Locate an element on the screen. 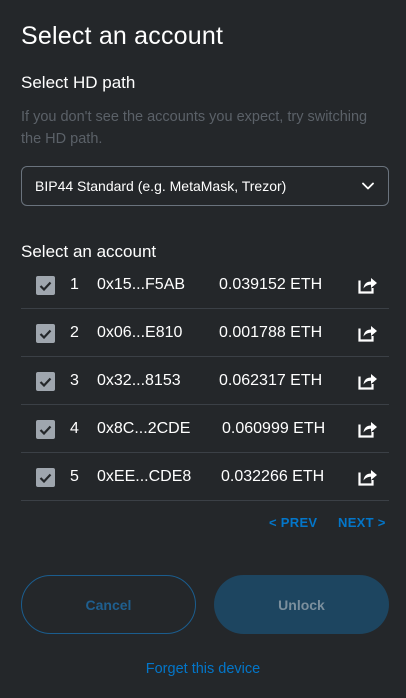 The image size is (406, 698). cancel-button: Cancel is located at coordinates (108, 604).